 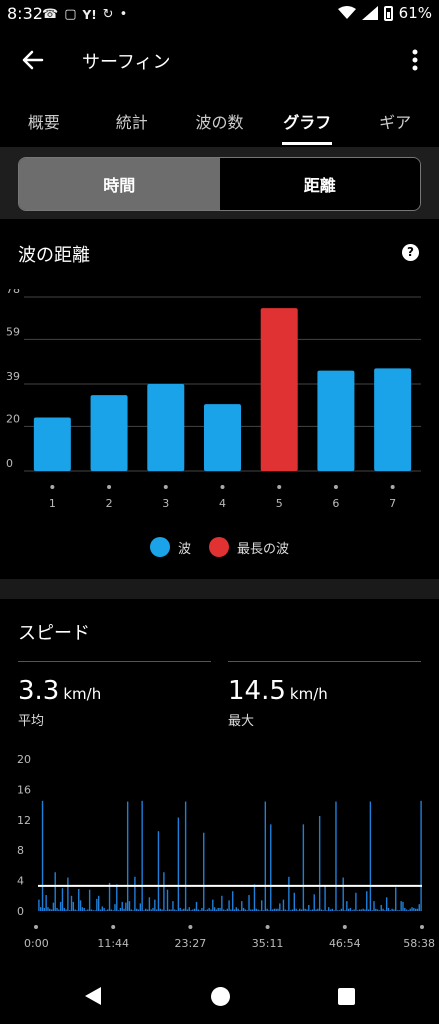 I want to click on app-bar: サーフィン, so click(x=219, y=60).